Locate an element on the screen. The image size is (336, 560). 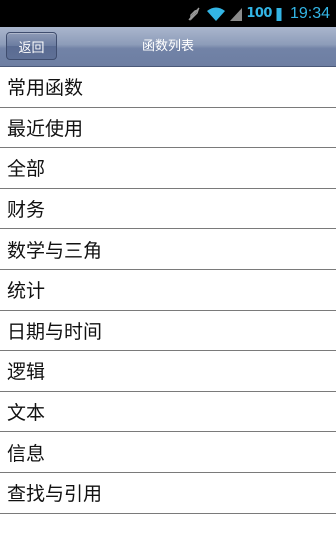
list-item-statistical: 统计 is located at coordinates (168, 290).